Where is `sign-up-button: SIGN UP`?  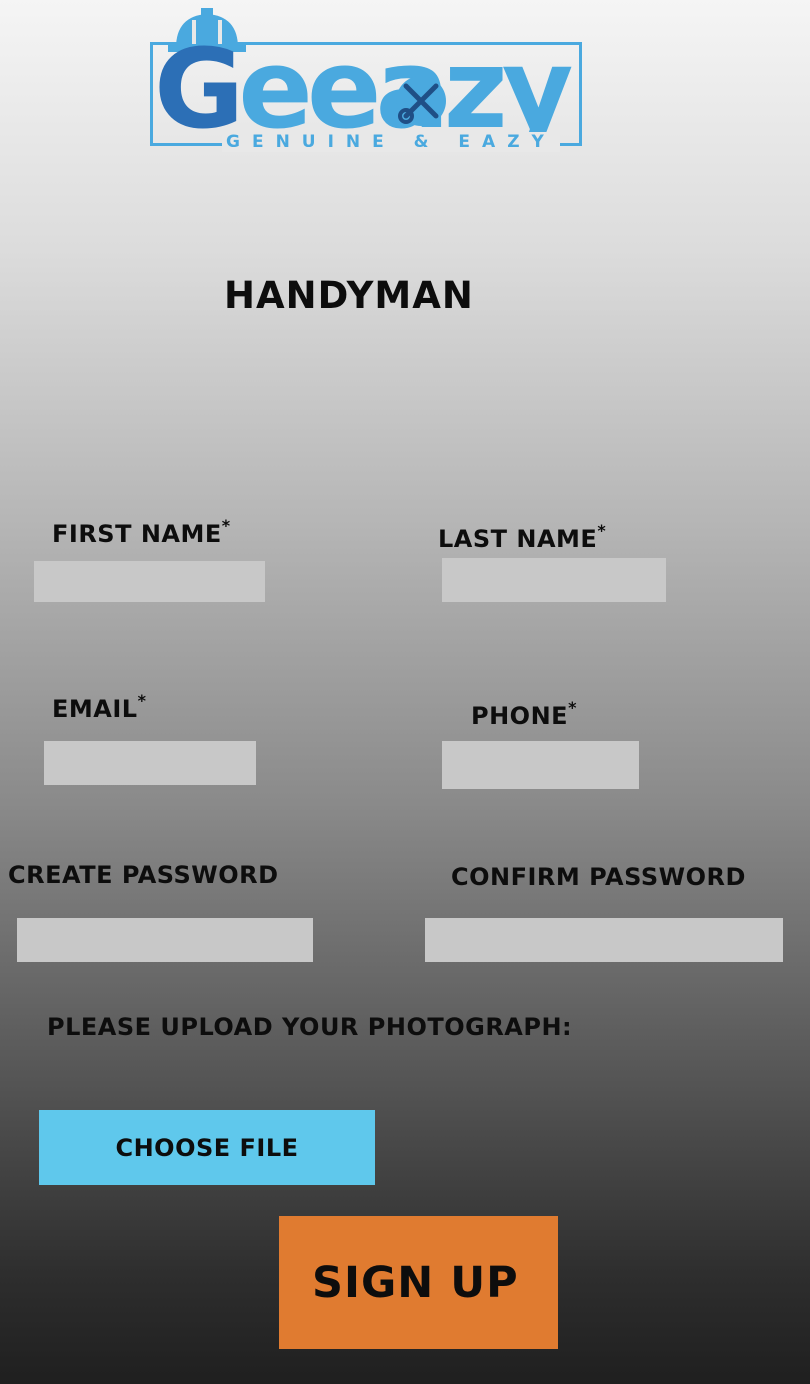
sign-up-button: SIGN UP is located at coordinates (418, 1282).